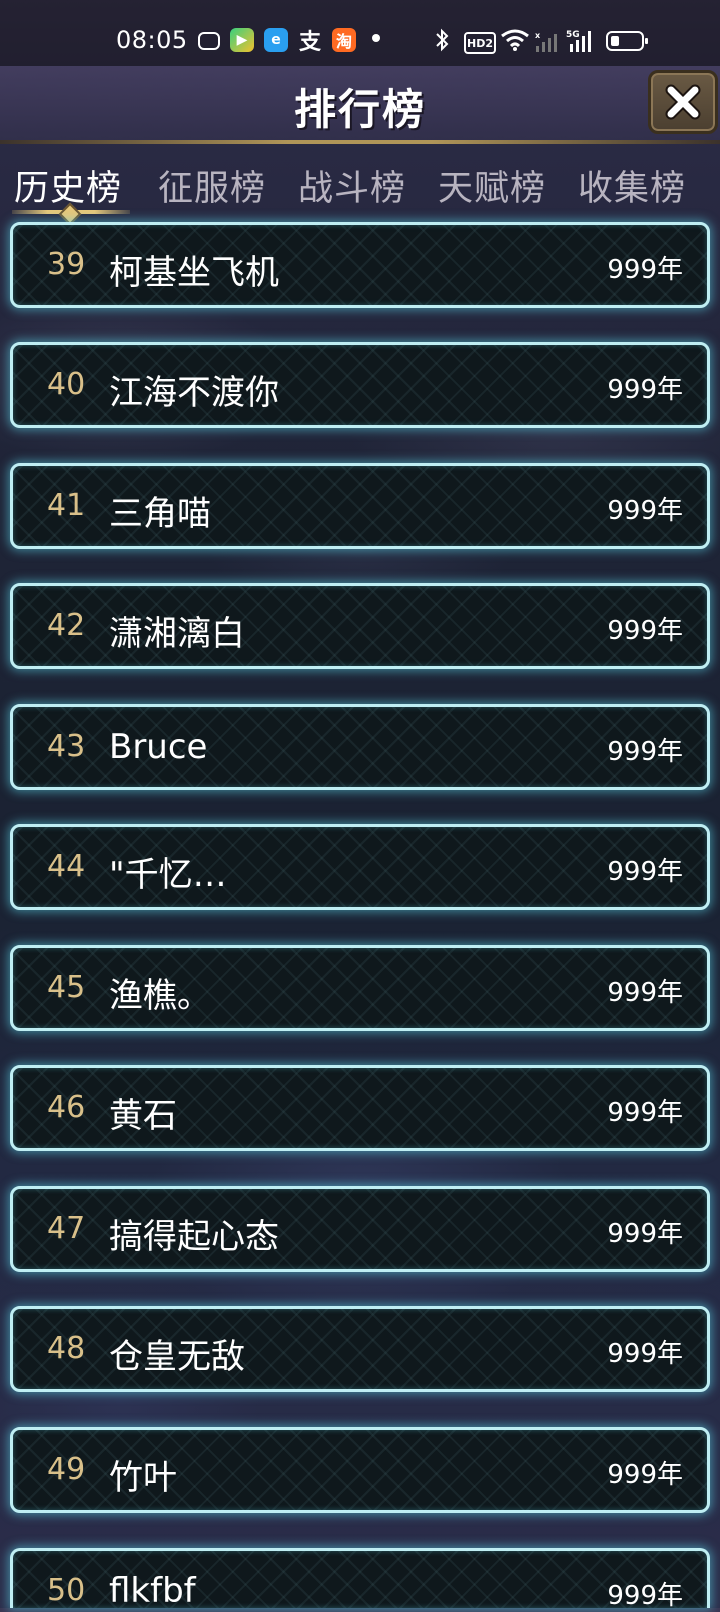 The height and width of the screenshot is (1612, 720). Describe the element at coordinates (376, 38) in the screenshot. I see `notification-dot-icon` at that location.